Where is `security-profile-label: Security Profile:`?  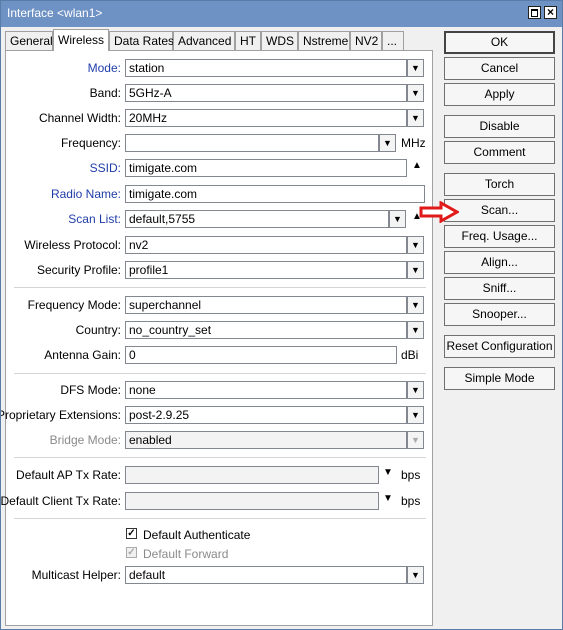 security-profile-label: Security Profile: is located at coordinates (78, 270).